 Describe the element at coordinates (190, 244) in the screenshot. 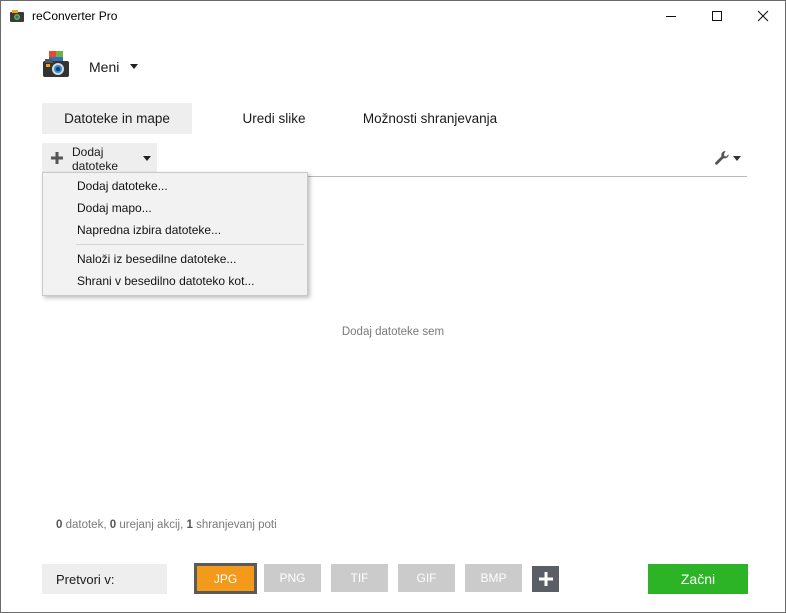

I see `menu-separator` at that location.